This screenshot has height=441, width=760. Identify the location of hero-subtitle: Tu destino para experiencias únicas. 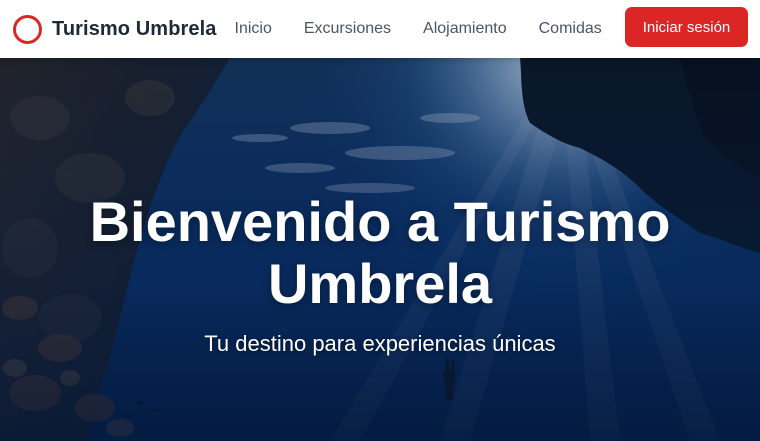
(380, 343).